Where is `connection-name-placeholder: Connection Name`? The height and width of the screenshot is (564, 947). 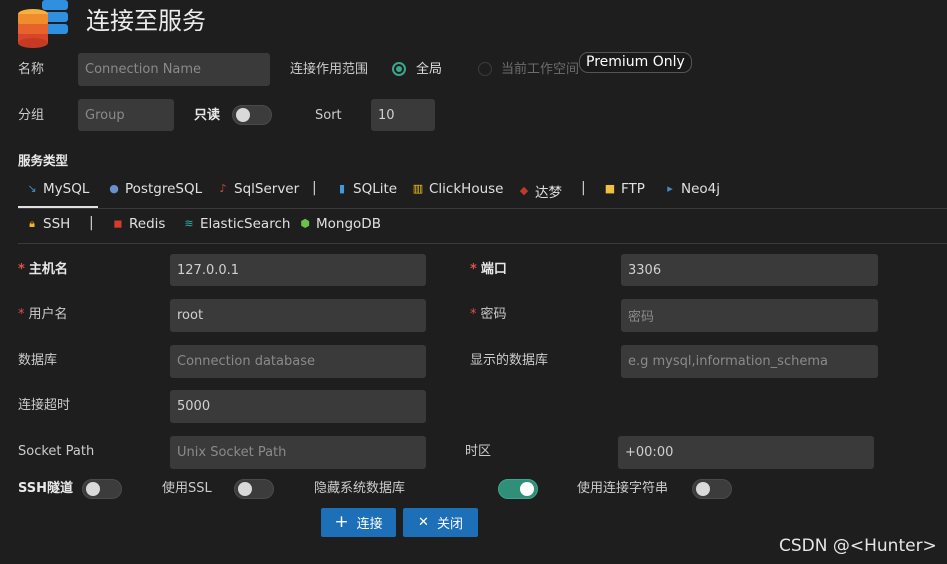 connection-name-placeholder: Connection Name is located at coordinates (143, 69).